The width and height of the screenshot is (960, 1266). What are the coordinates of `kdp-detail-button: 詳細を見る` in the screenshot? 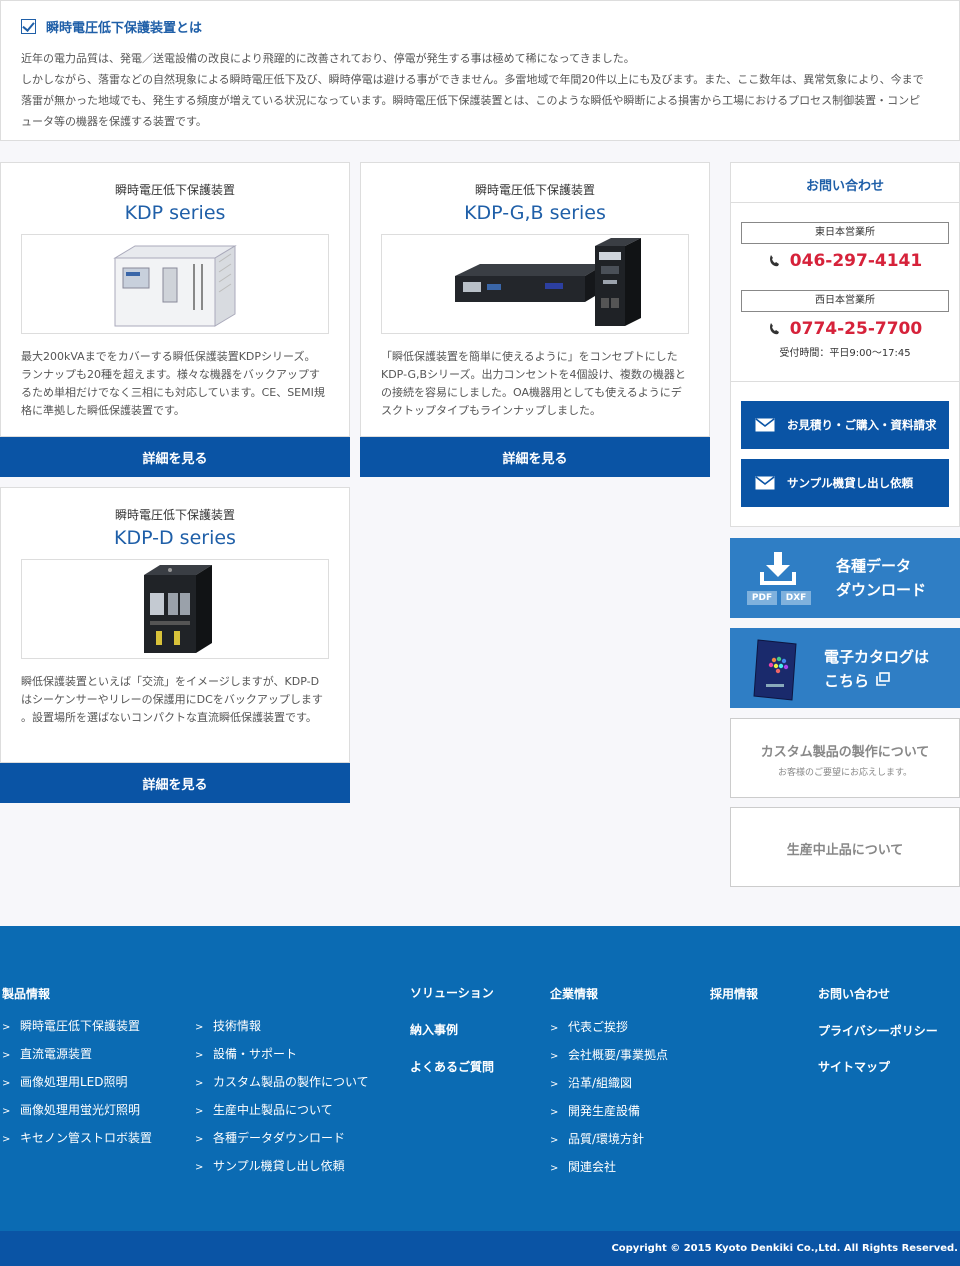 It's located at (175, 457).